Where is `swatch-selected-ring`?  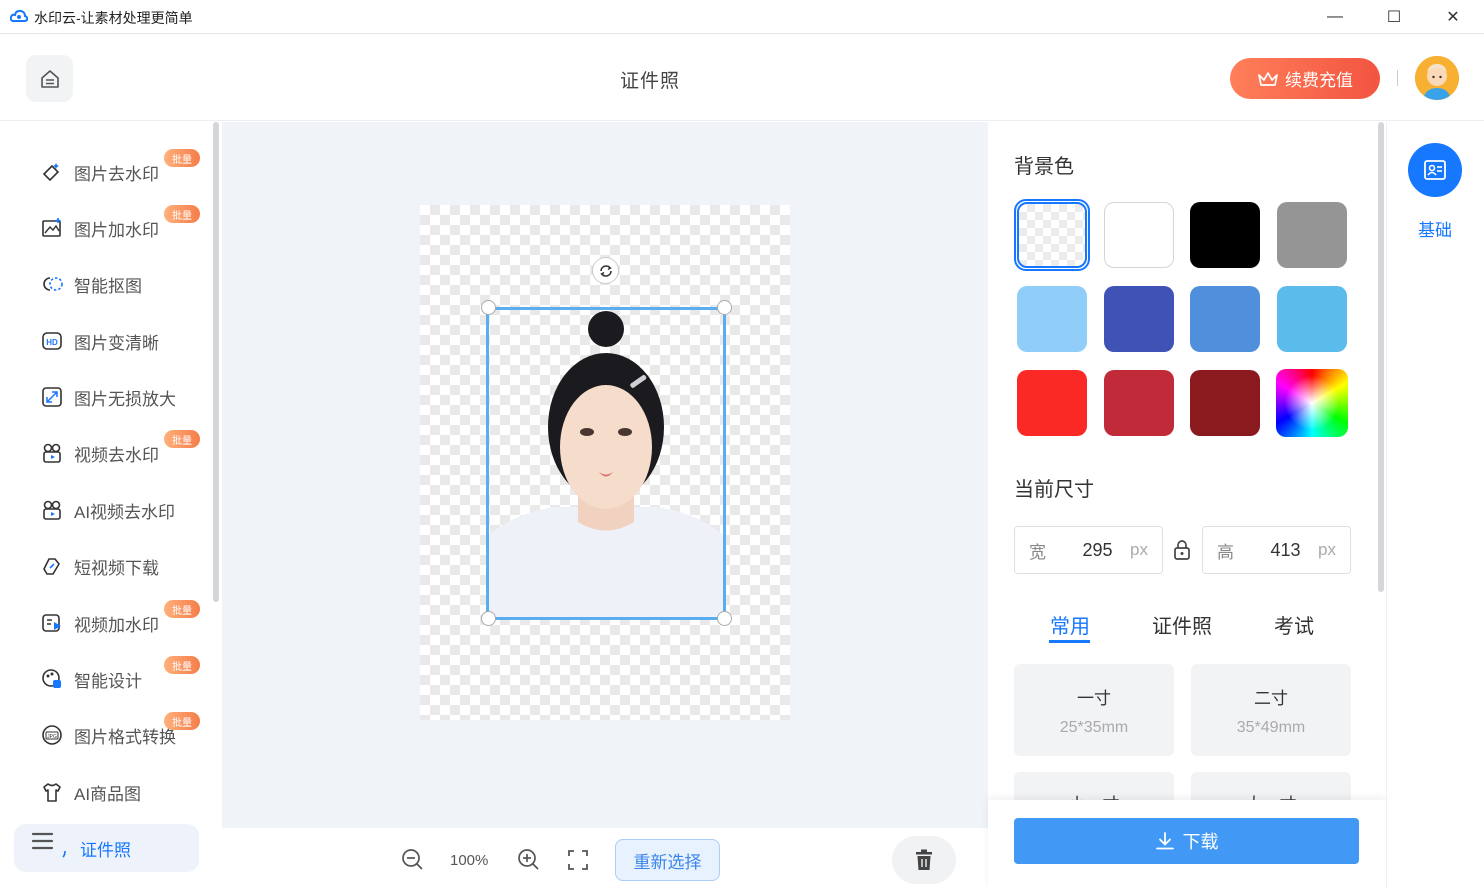
swatch-selected-ring is located at coordinates (1052, 235).